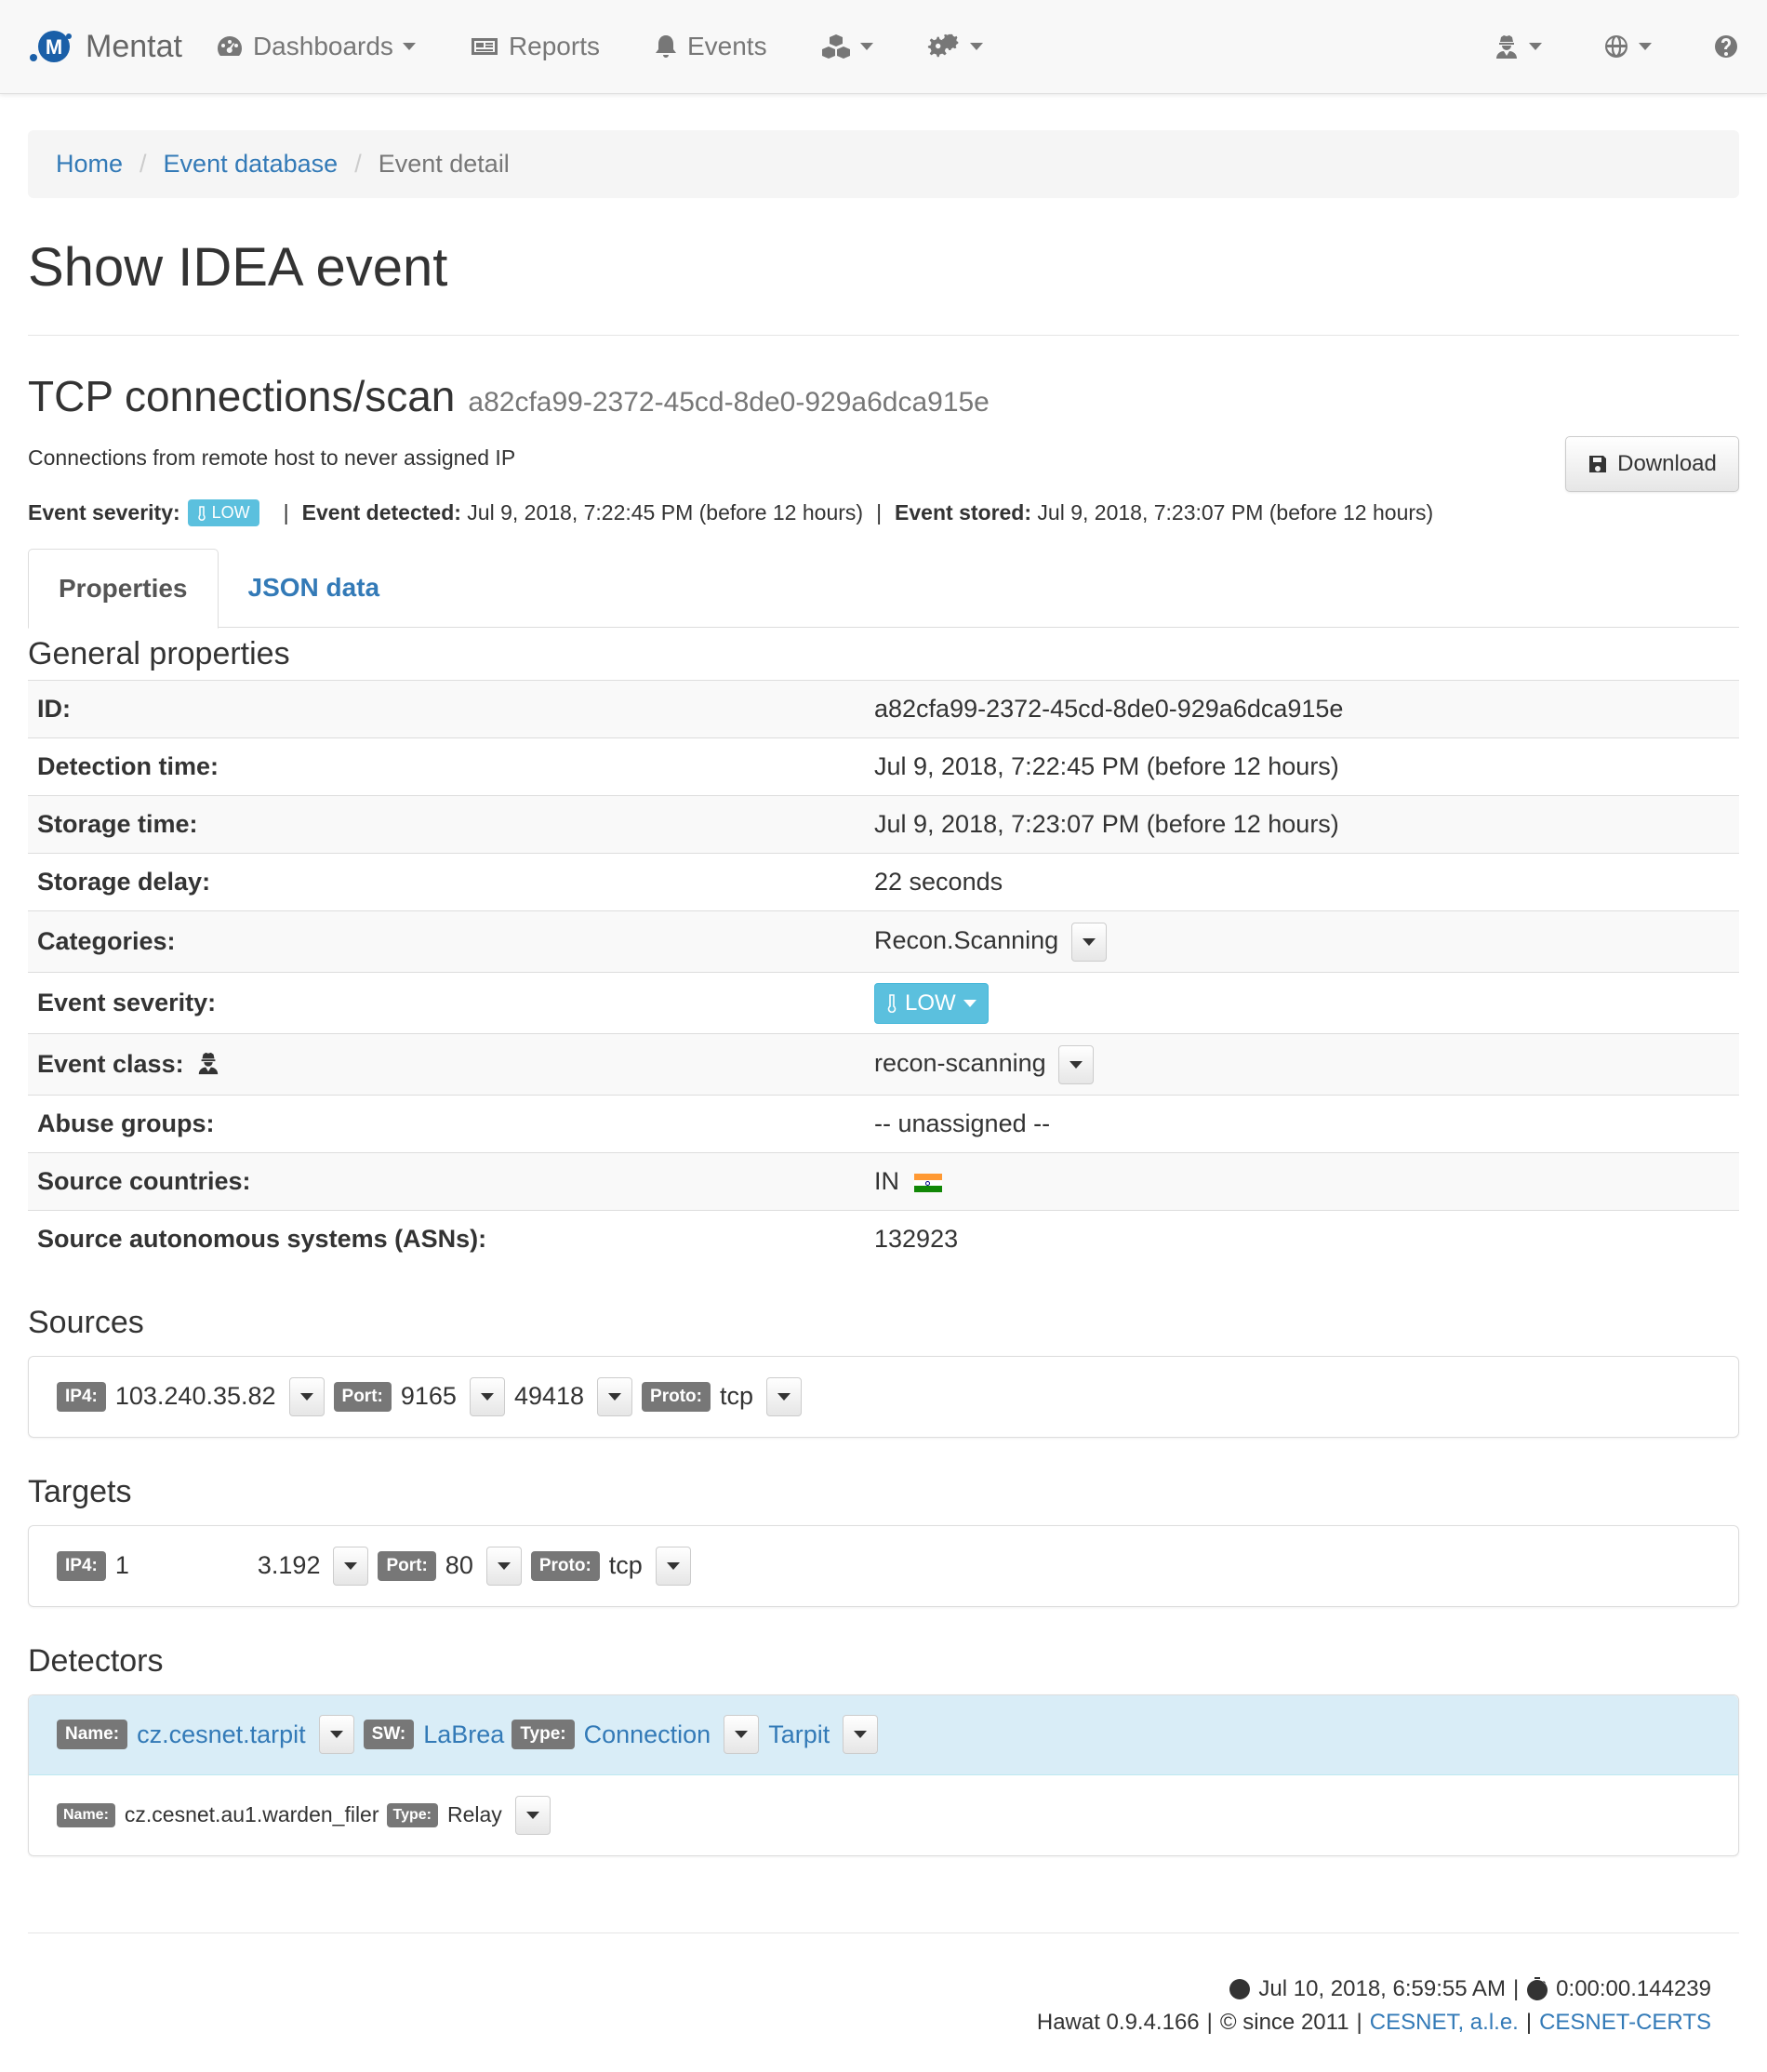 The height and width of the screenshot is (2072, 1767). Describe the element at coordinates (955, 46) in the screenshot. I see `nav-admin-menu` at that location.